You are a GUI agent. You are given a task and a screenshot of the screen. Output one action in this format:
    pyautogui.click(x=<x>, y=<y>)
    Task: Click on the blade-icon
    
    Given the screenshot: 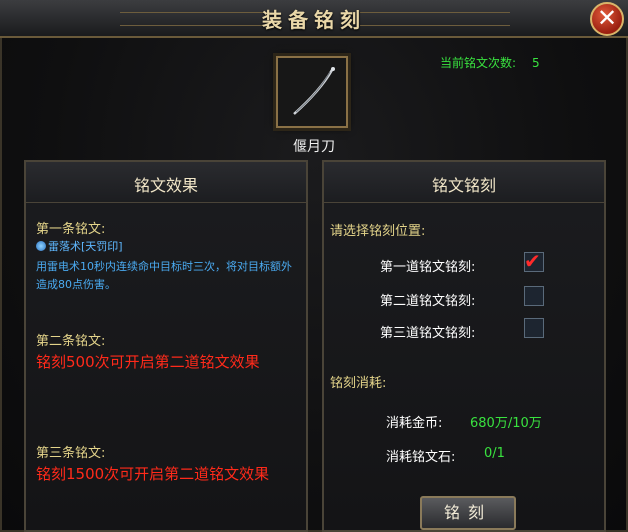 What is the action you would take?
    pyautogui.click(x=314, y=91)
    